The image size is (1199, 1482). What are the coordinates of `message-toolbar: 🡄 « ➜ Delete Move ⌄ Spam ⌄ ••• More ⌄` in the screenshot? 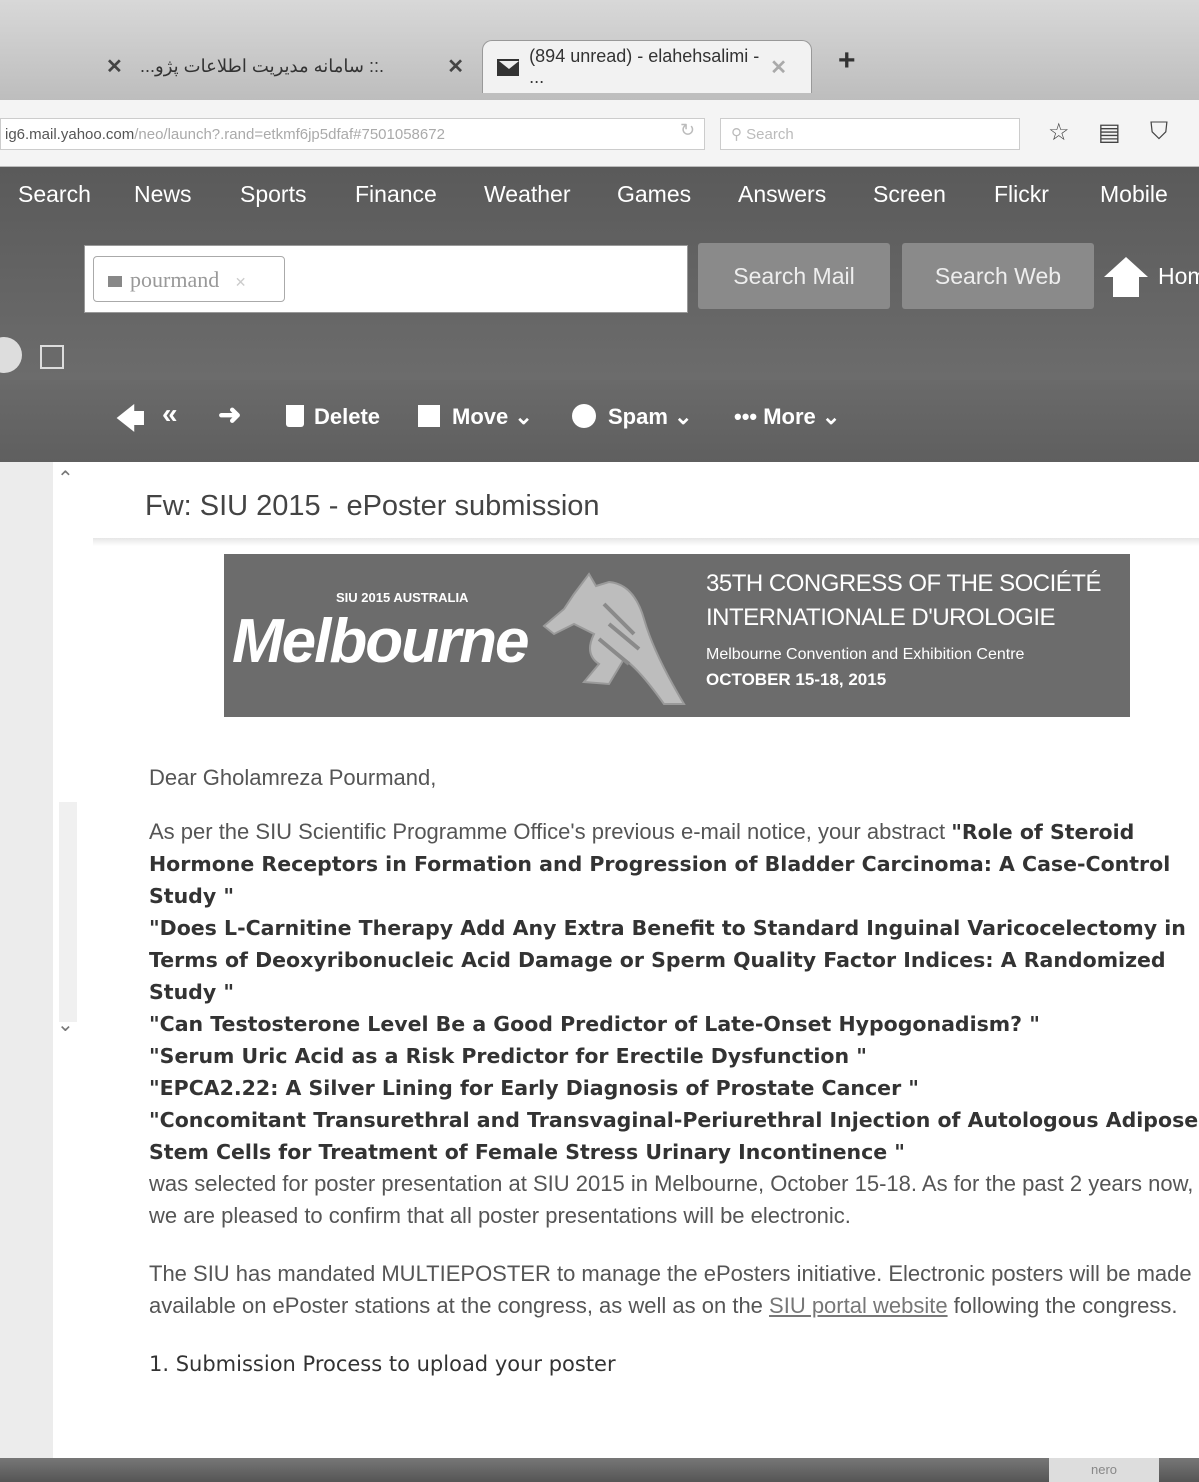 It's located at (599, 421).